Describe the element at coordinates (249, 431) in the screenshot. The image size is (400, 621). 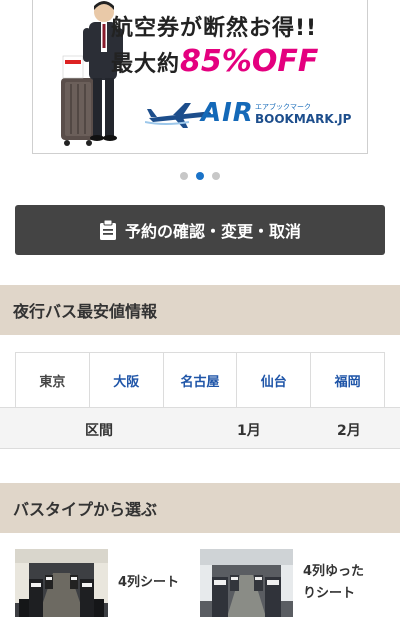
I see `column-header-month-1: 1月` at that location.